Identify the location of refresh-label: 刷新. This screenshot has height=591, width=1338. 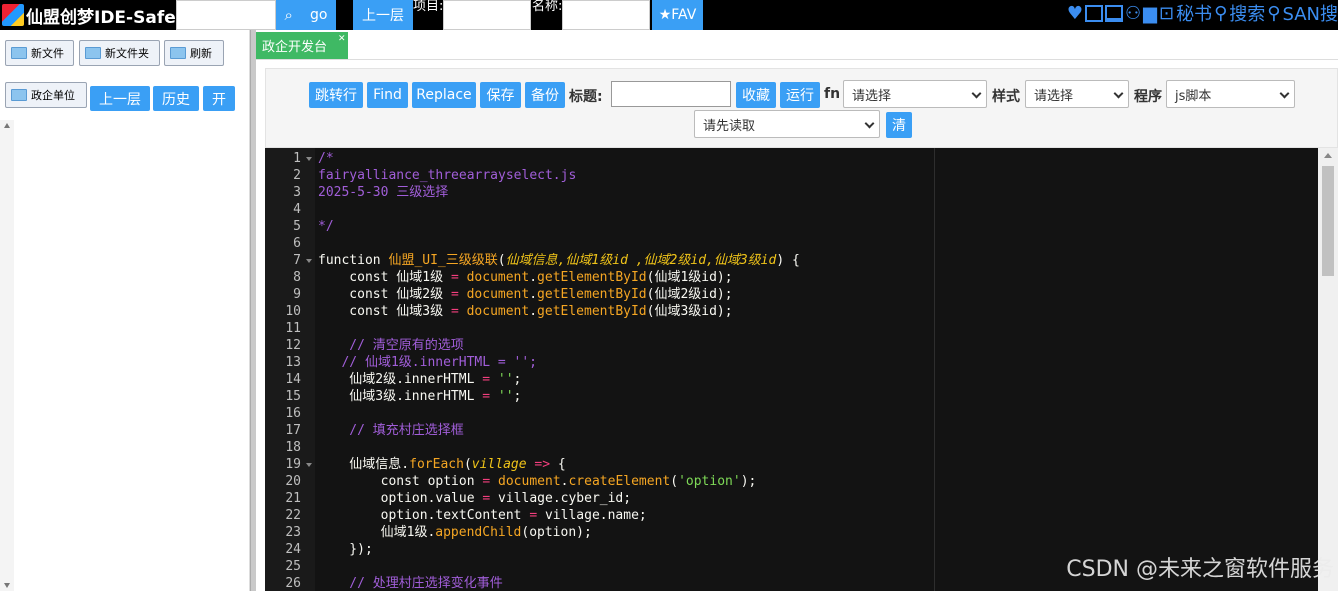
(201, 53).